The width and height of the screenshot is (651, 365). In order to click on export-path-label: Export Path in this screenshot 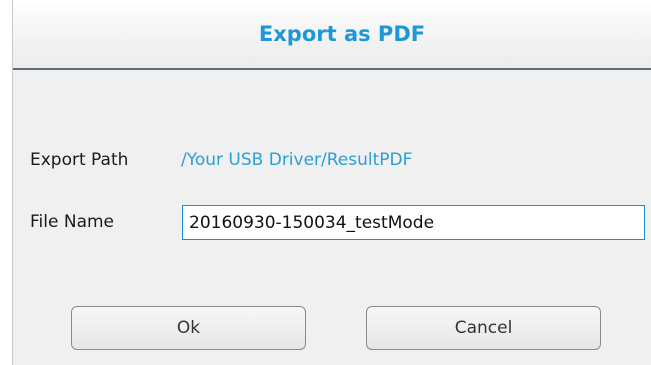, I will do `click(79, 160)`.